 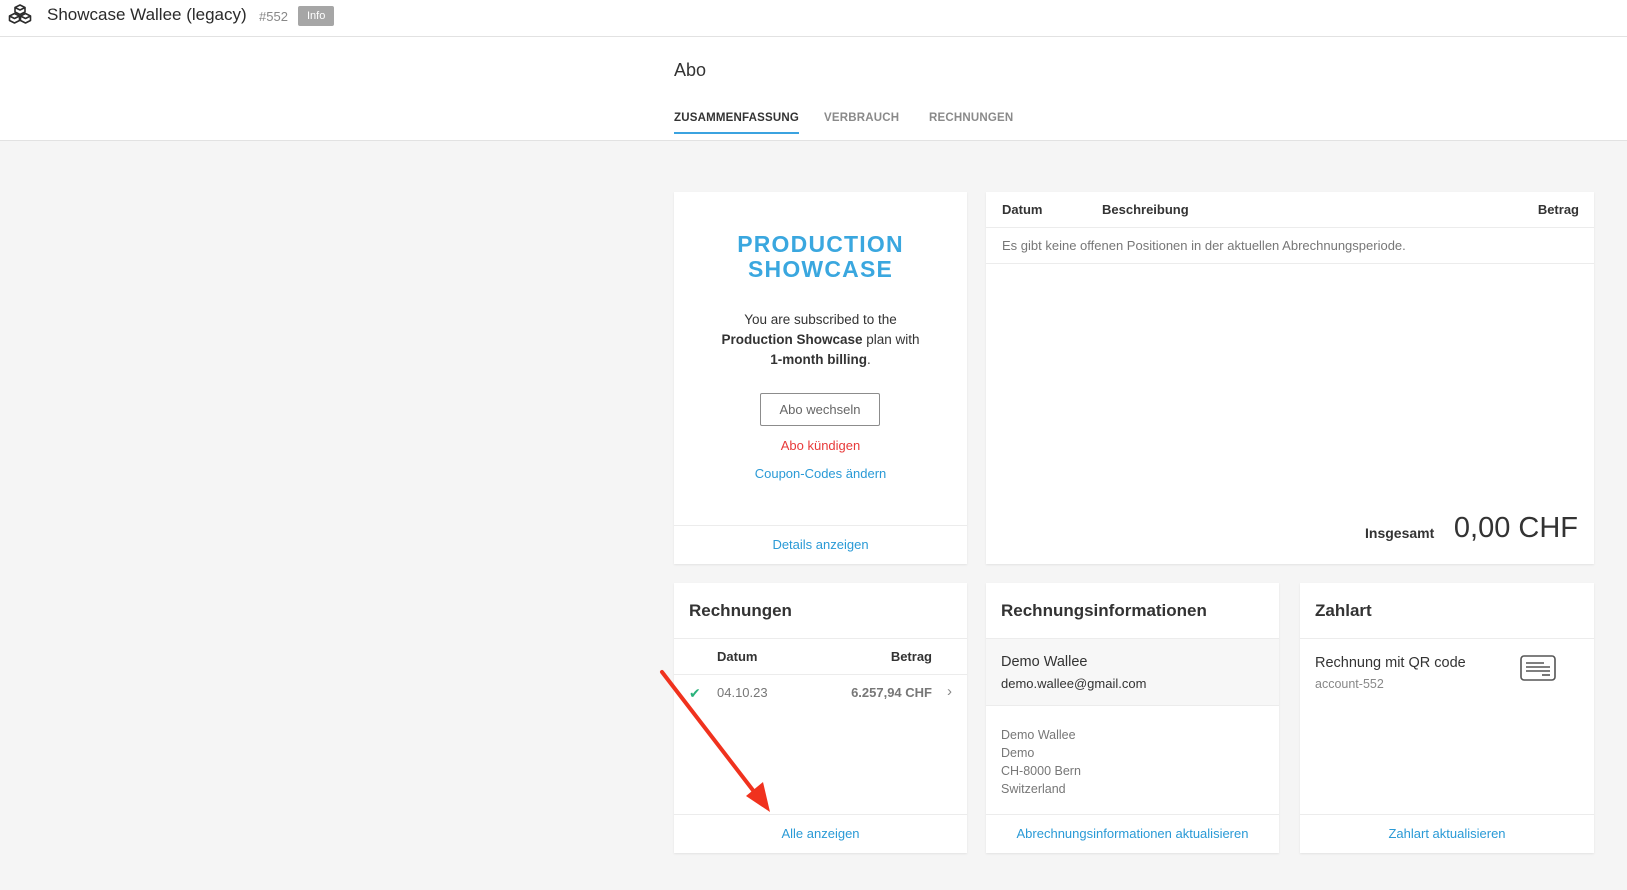 I want to click on coupon-codes-link: Coupon-Codes ändern, so click(x=820, y=473).